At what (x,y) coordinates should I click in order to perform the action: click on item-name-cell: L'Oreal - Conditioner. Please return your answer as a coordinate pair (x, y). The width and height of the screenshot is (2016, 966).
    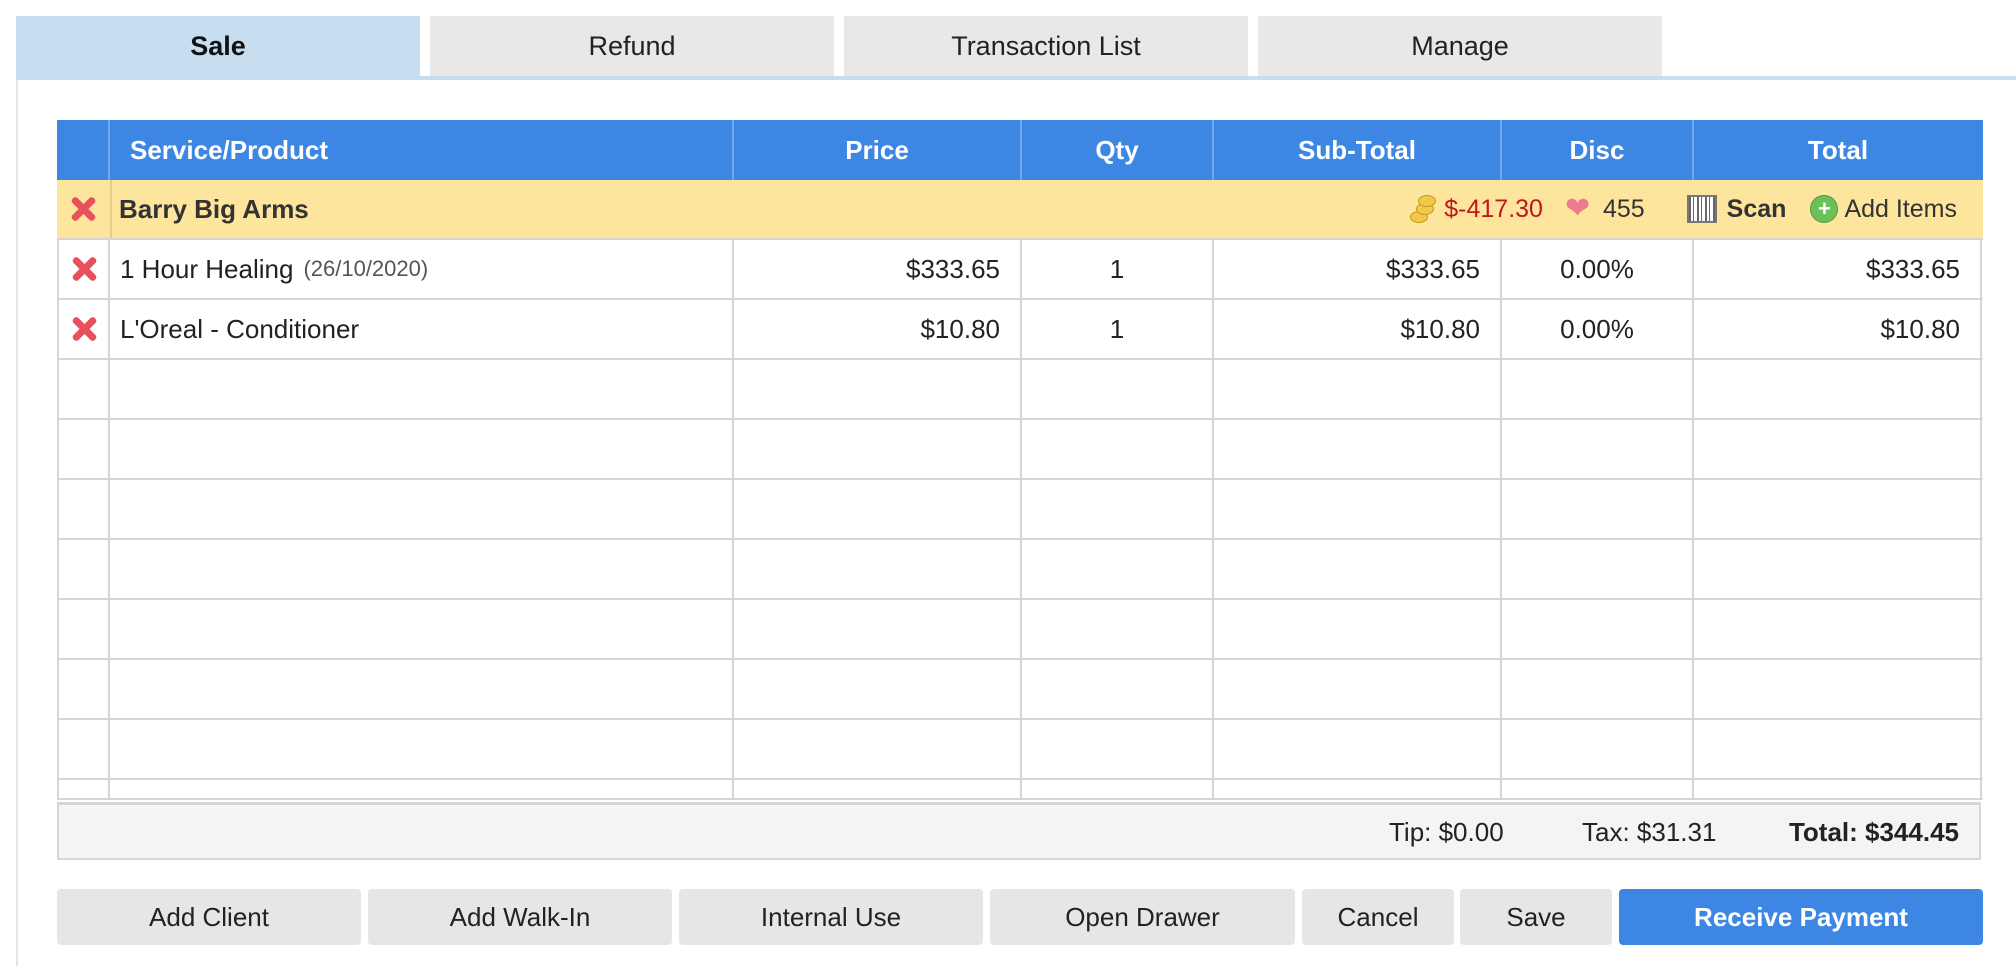
    Looking at the image, I should click on (422, 329).